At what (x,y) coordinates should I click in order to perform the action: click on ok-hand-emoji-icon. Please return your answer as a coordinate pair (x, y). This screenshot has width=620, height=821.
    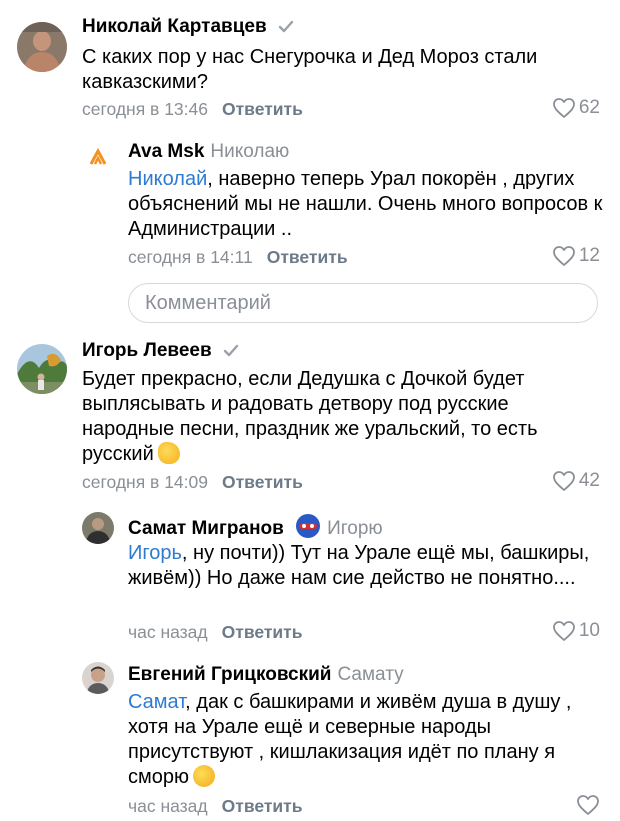
    Looking at the image, I should click on (168, 453).